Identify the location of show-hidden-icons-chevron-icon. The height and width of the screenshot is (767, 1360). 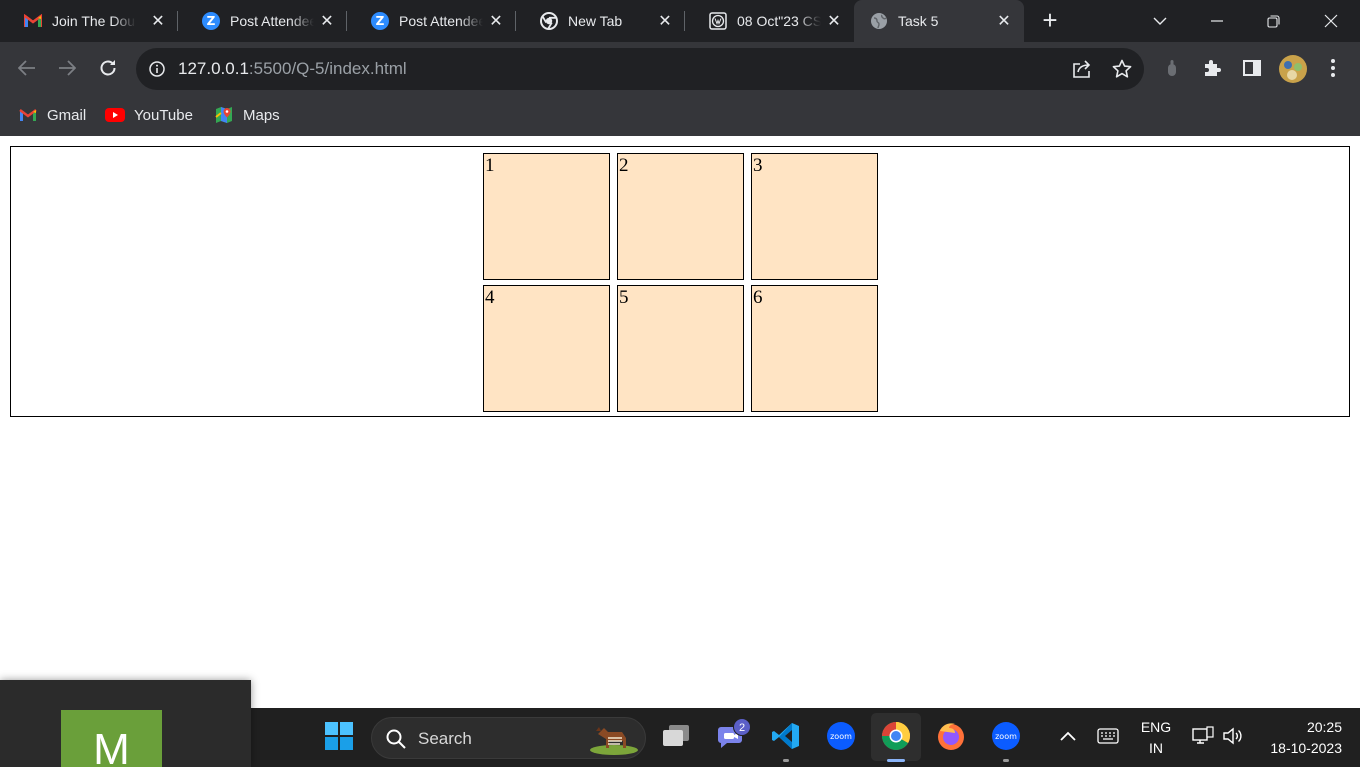
(1068, 736).